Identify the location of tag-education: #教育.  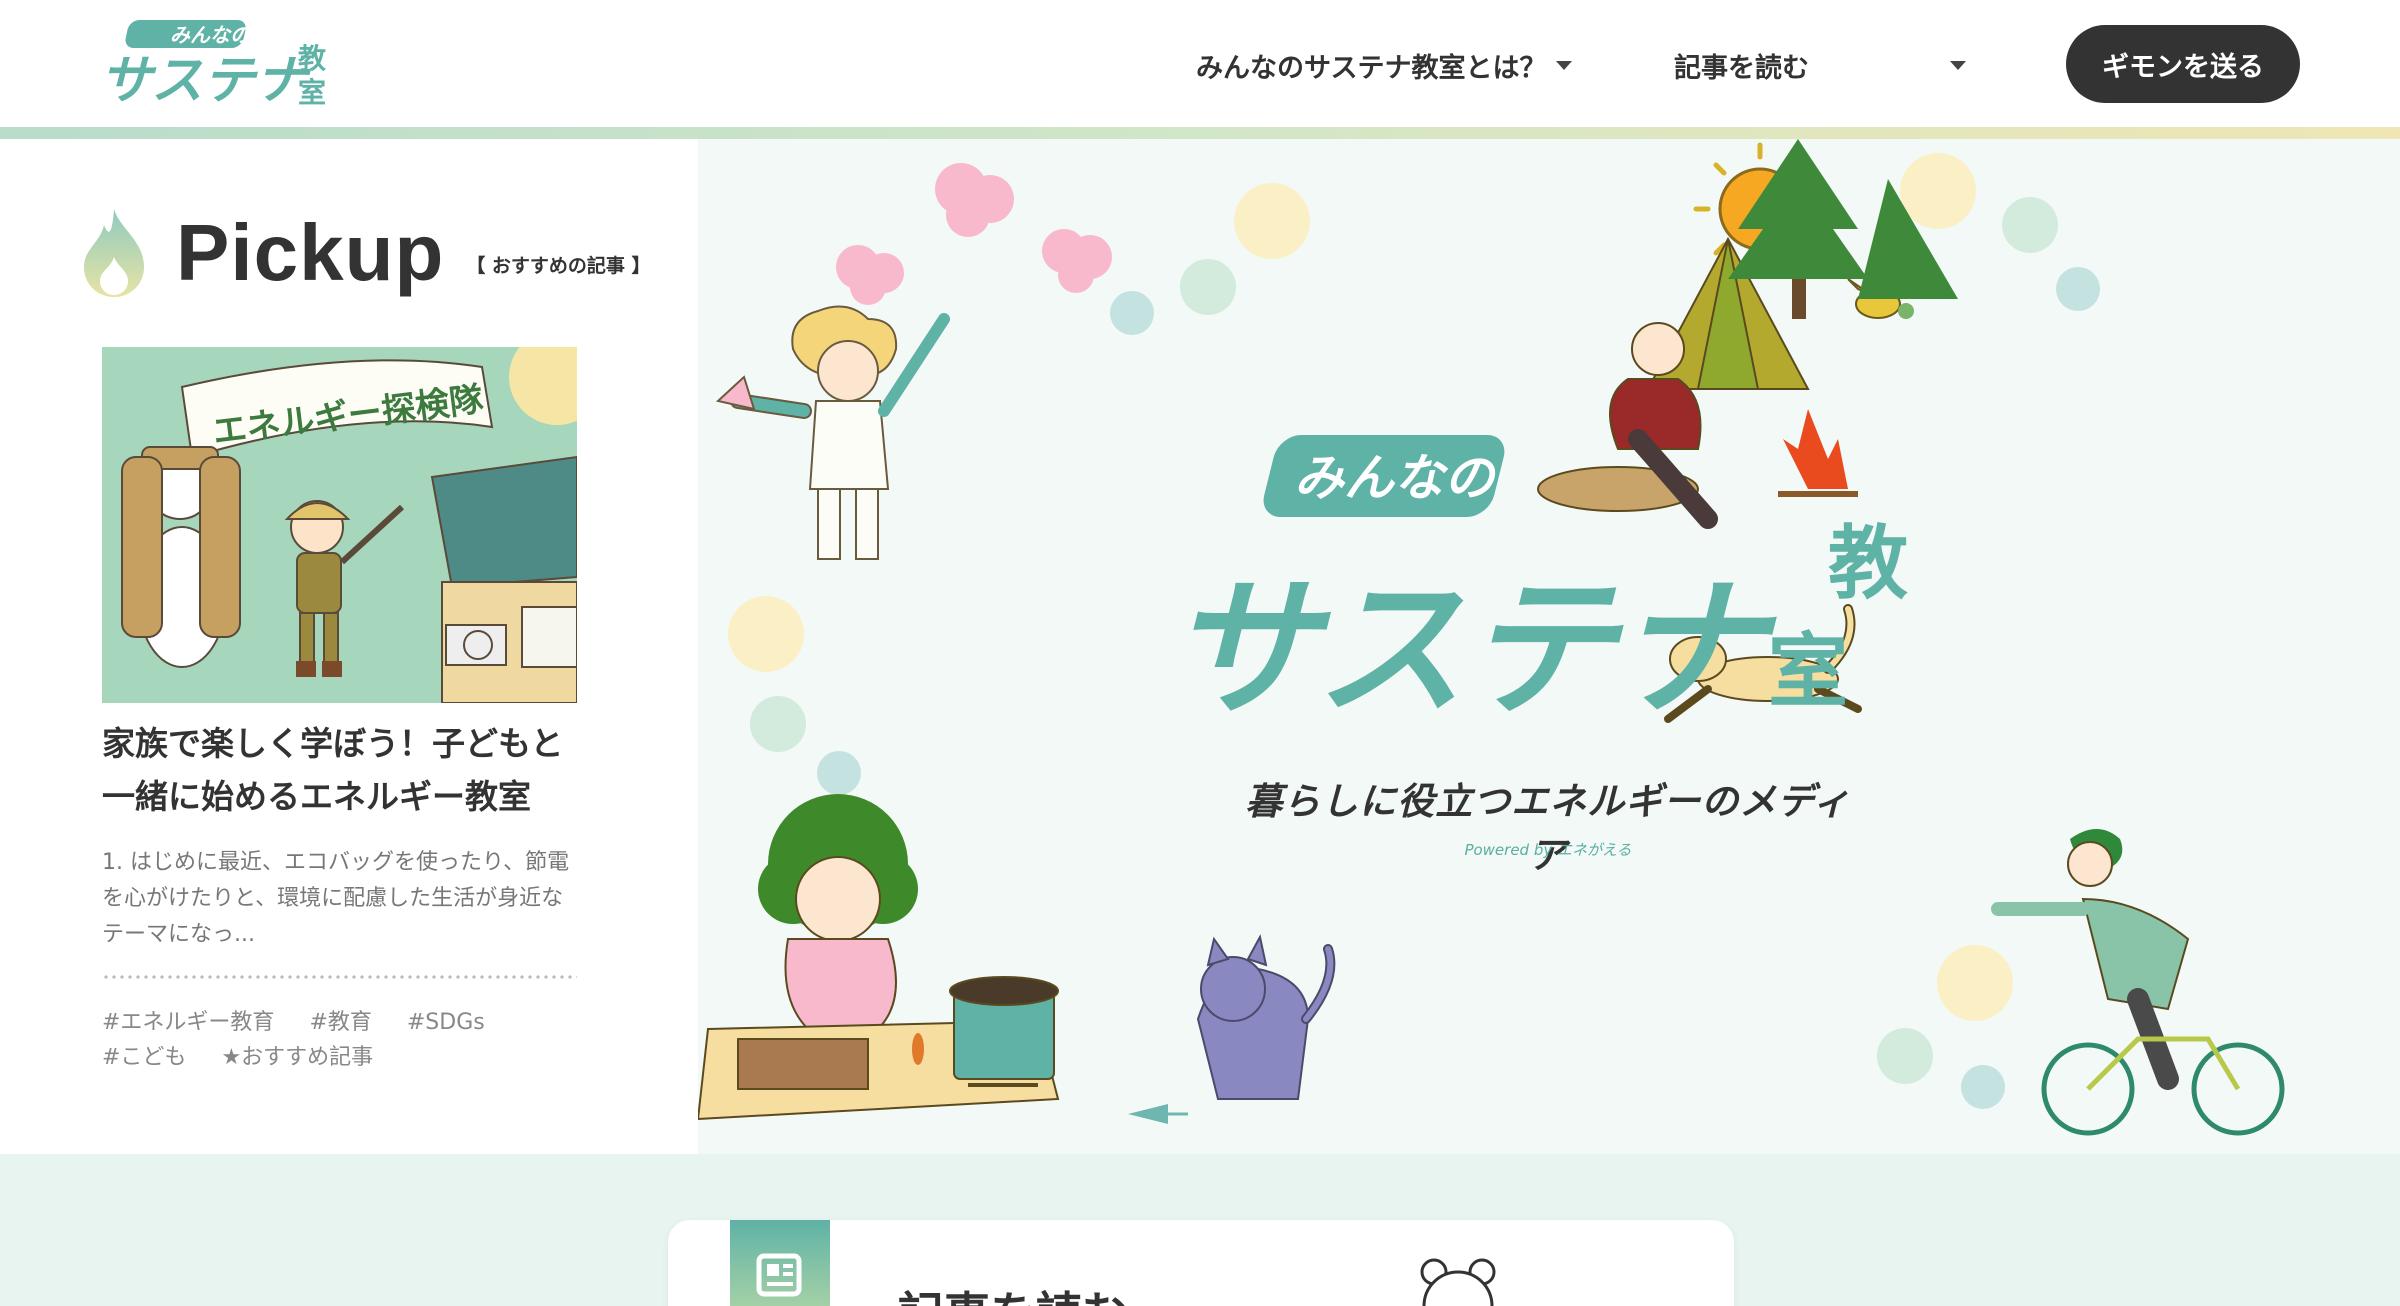
(340, 1022).